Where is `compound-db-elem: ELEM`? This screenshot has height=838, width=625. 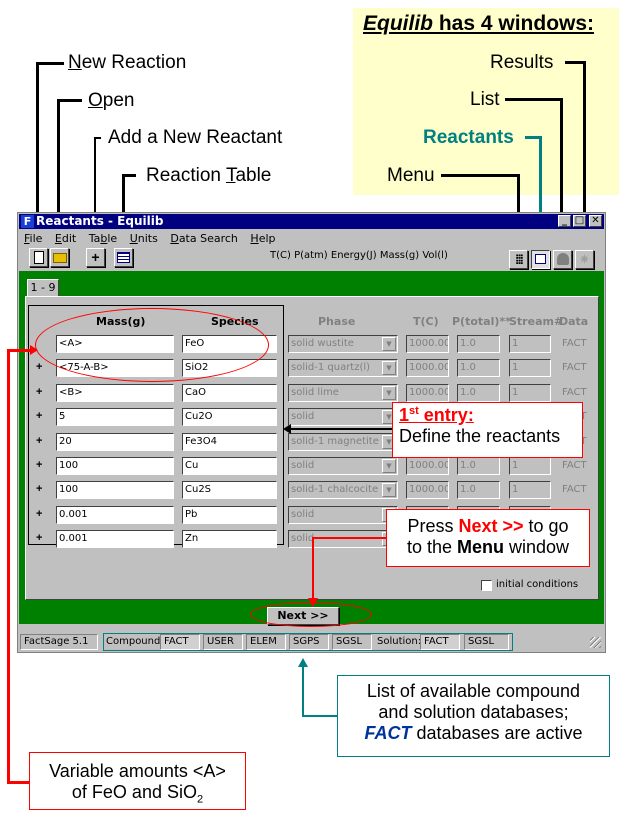 compound-db-elem: ELEM is located at coordinates (266, 642).